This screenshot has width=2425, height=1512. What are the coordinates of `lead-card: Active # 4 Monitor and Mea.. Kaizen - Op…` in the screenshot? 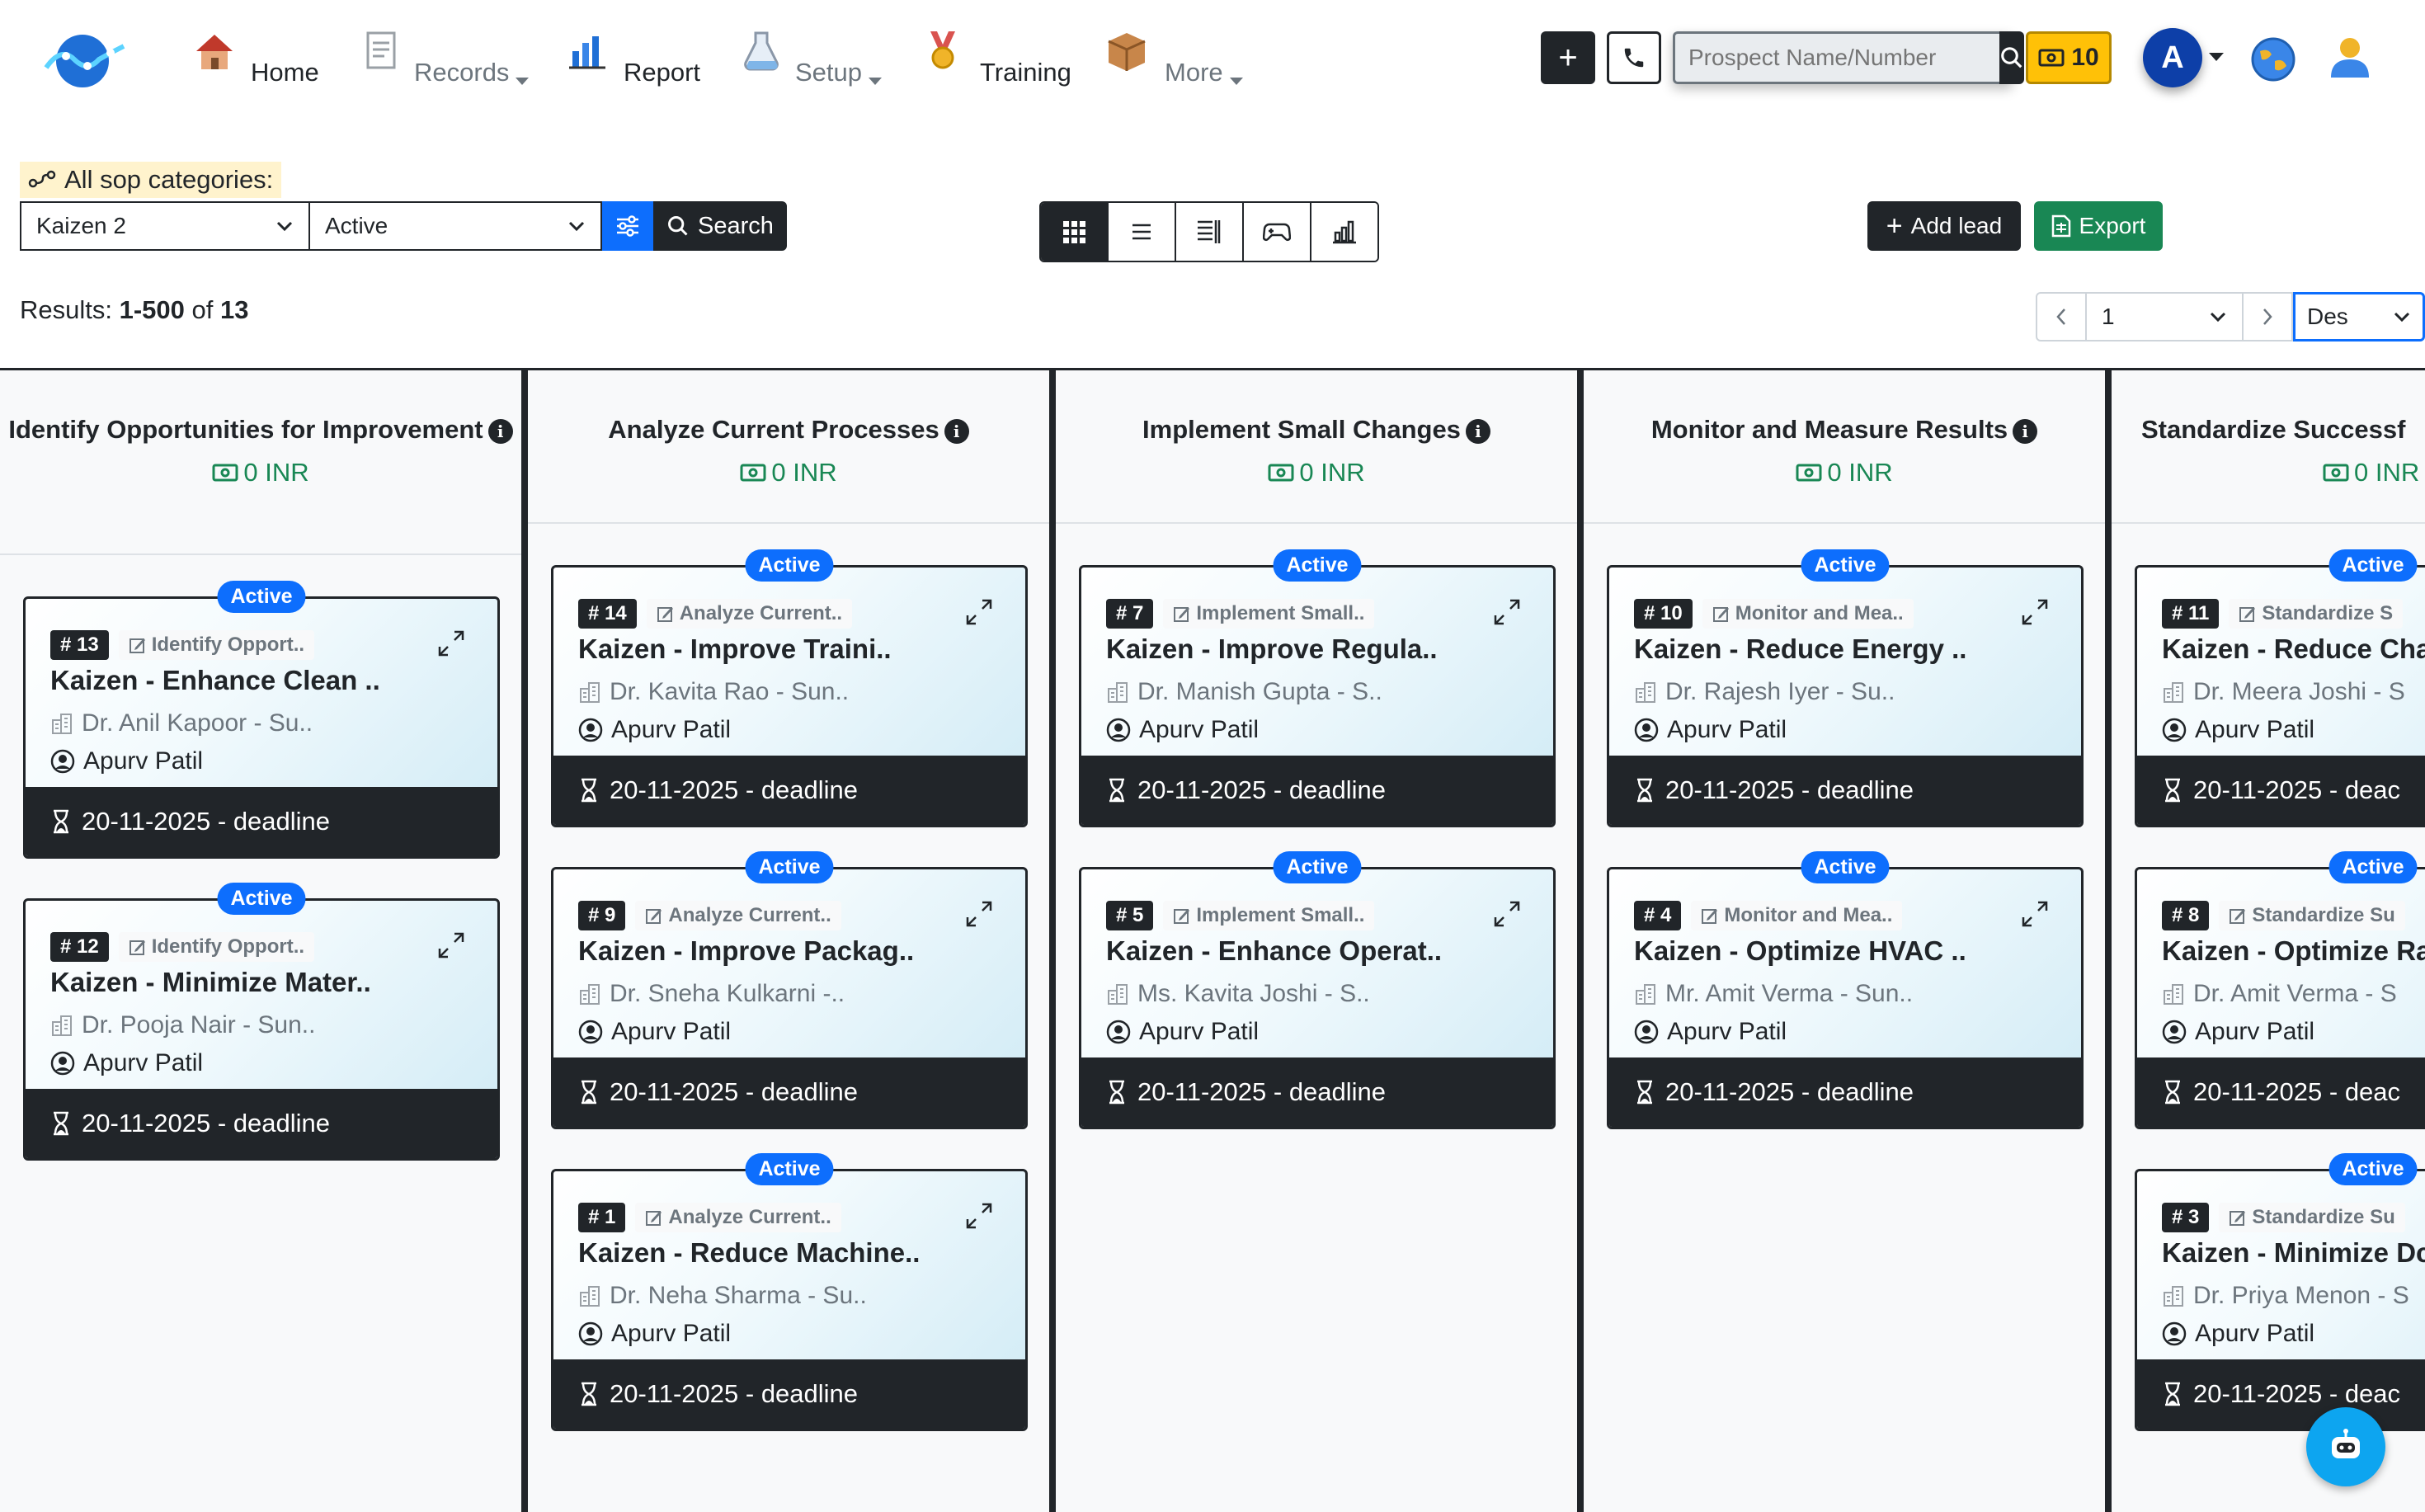 It's located at (1845, 990).